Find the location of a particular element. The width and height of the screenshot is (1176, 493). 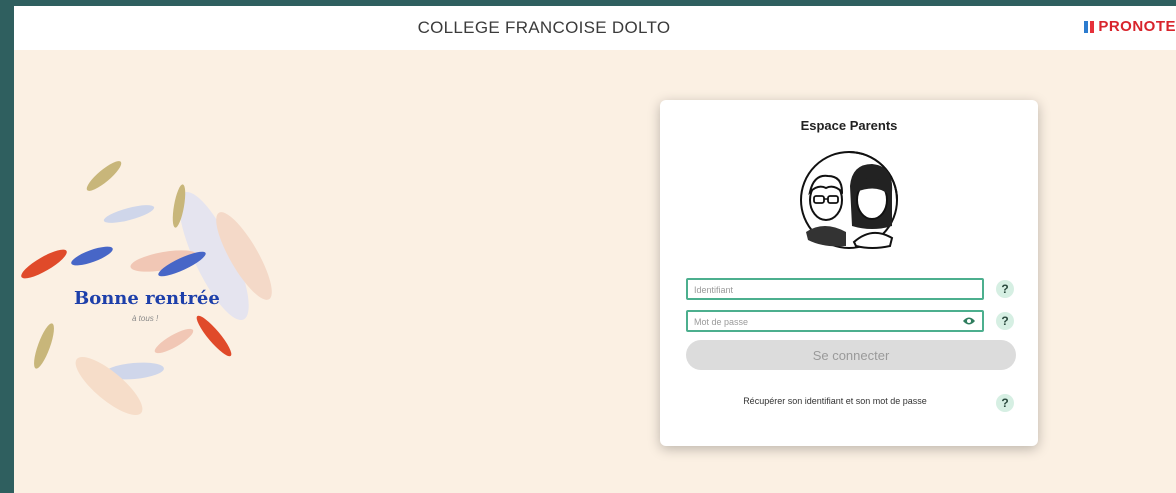

recover-help-icon: ? is located at coordinates (1005, 403).